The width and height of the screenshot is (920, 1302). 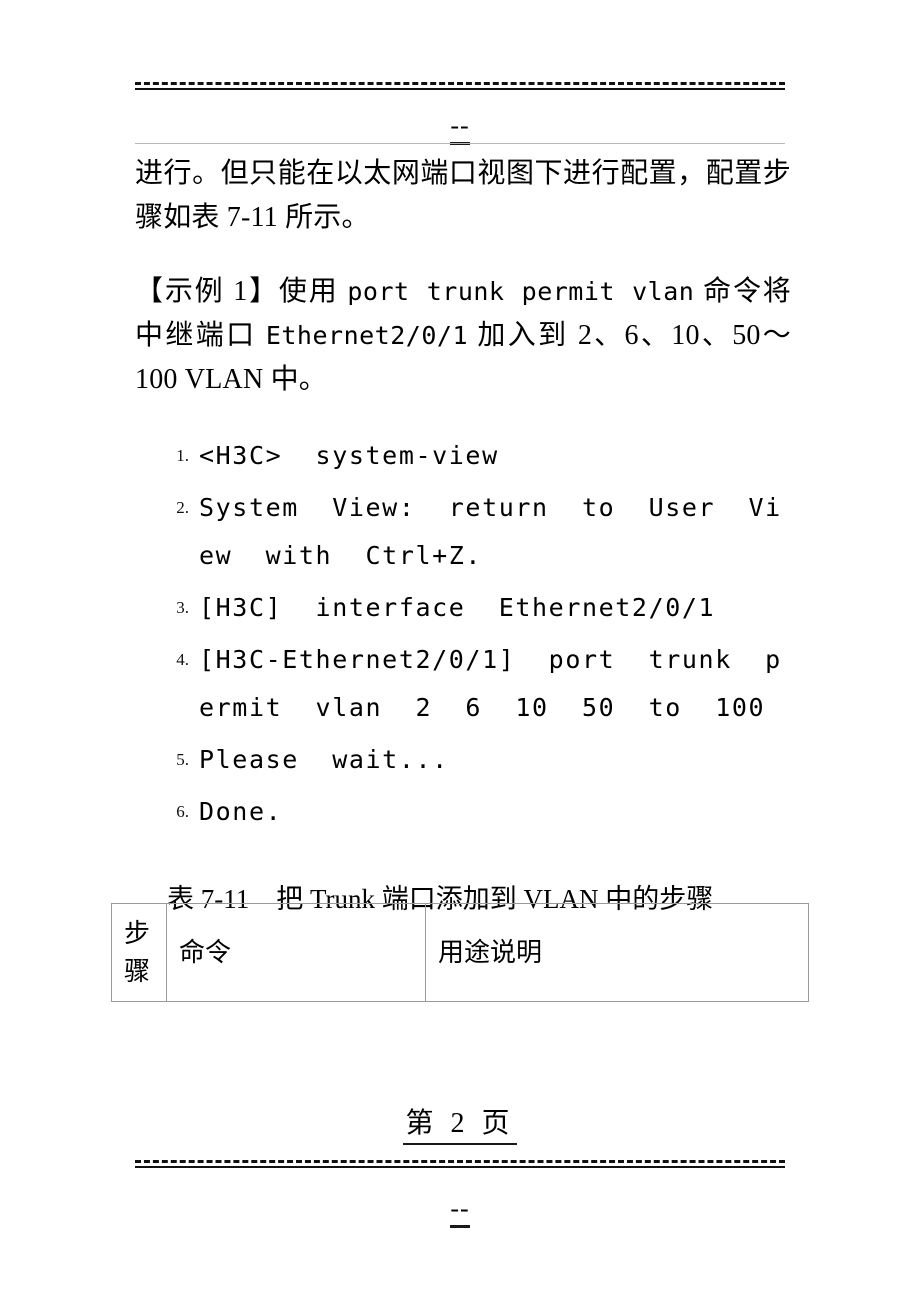 I want to click on page-number-text: 第 2 页, so click(x=460, y=1126).